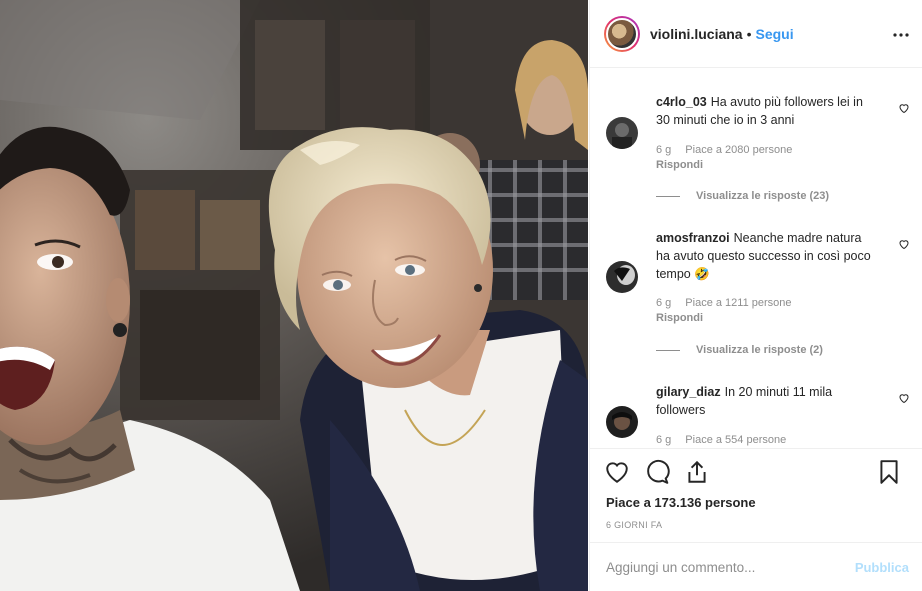 Image resolution: width=922 pixels, height=591 pixels. What do you see at coordinates (759, 350) in the screenshot?
I see `view-replies-label: Visualizza le risposte (2)` at bounding box center [759, 350].